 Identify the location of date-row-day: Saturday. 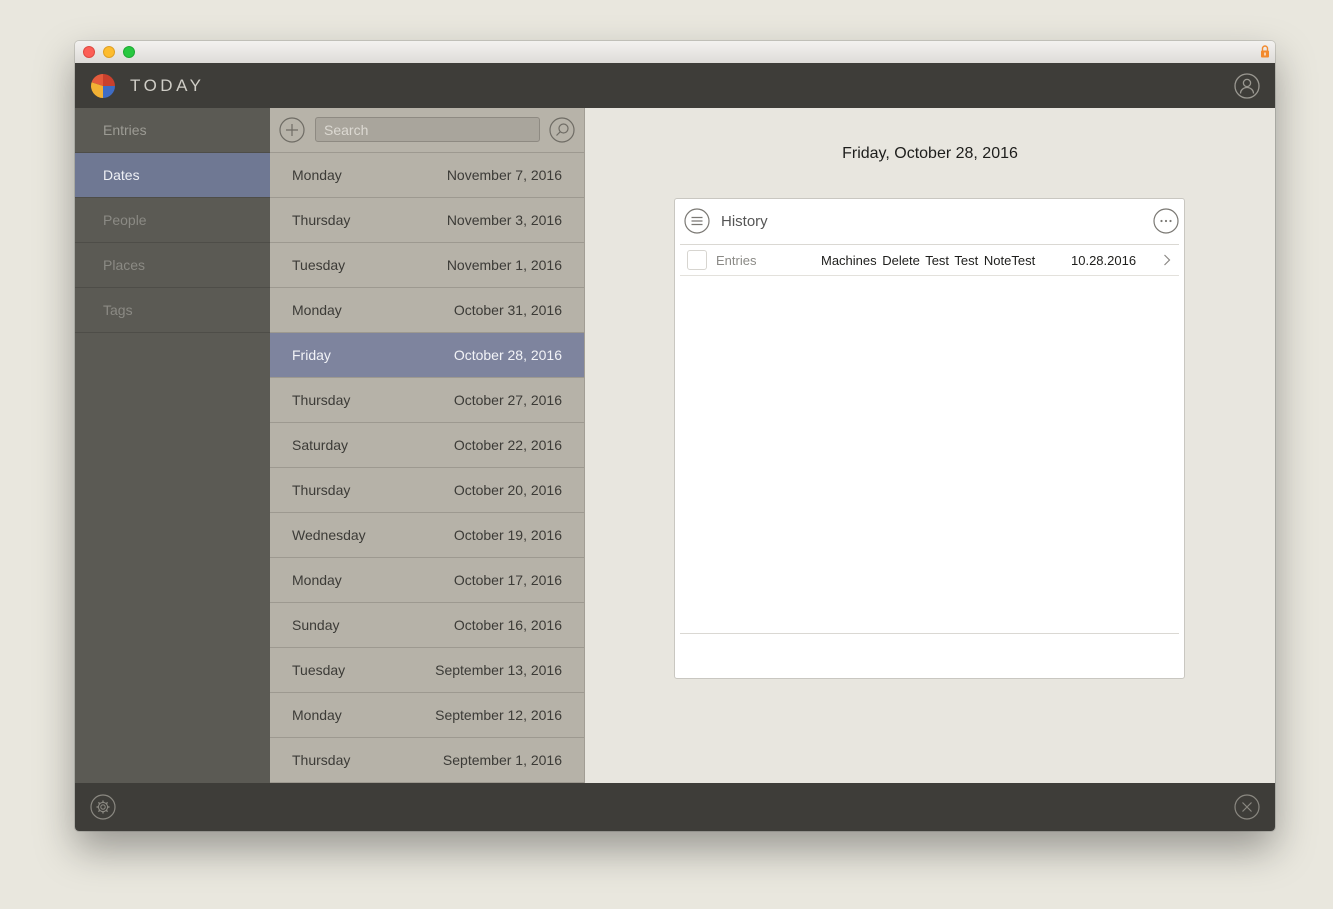
(320, 445).